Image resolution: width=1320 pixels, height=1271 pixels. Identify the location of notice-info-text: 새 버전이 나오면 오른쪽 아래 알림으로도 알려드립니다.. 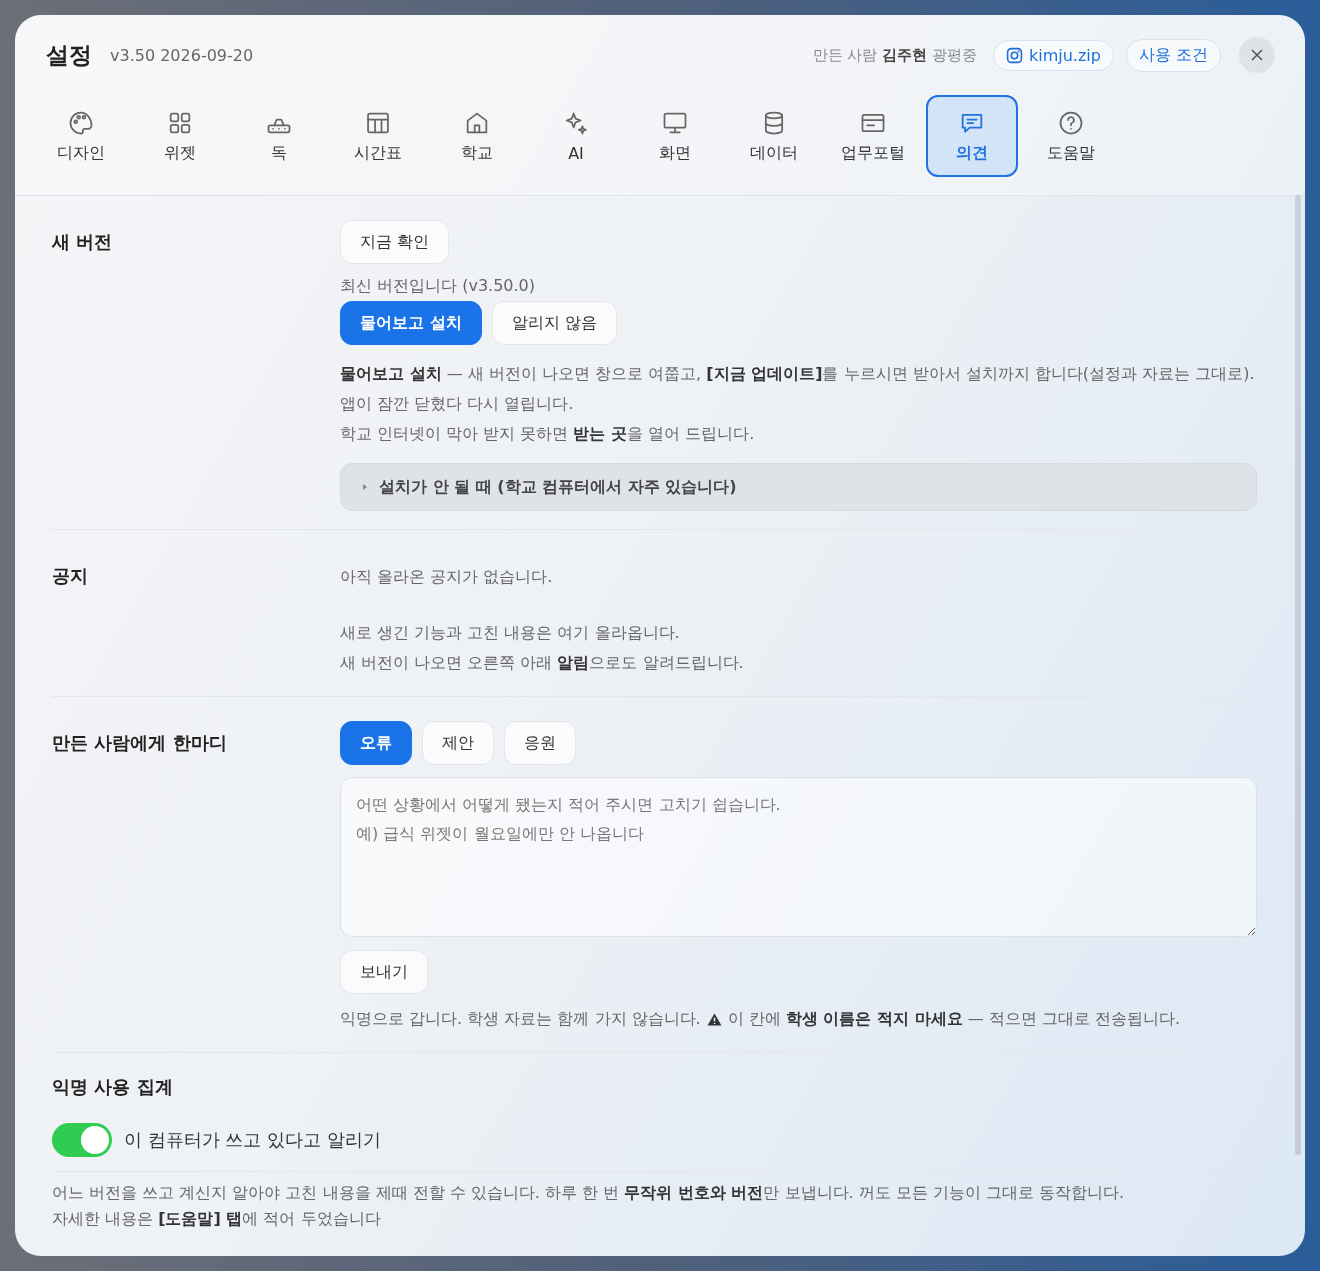
(542, 663).